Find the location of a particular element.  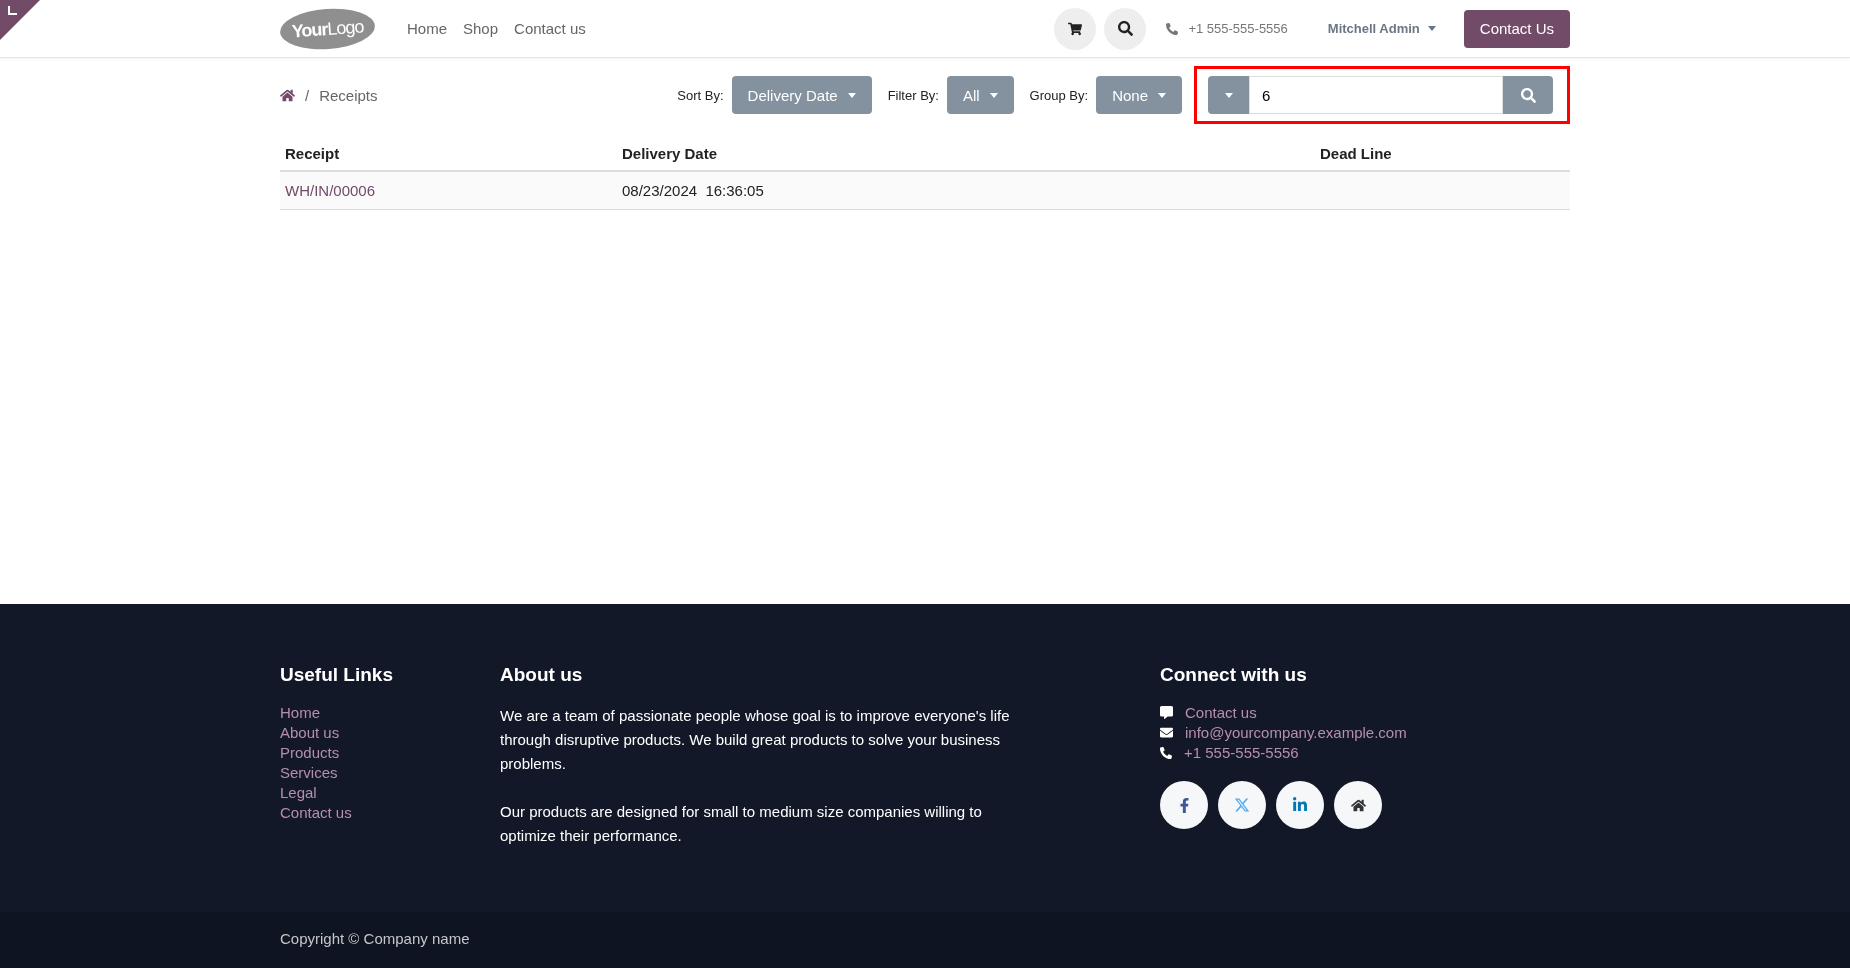

search-field: 6 is located at coordinates (1376, 95).